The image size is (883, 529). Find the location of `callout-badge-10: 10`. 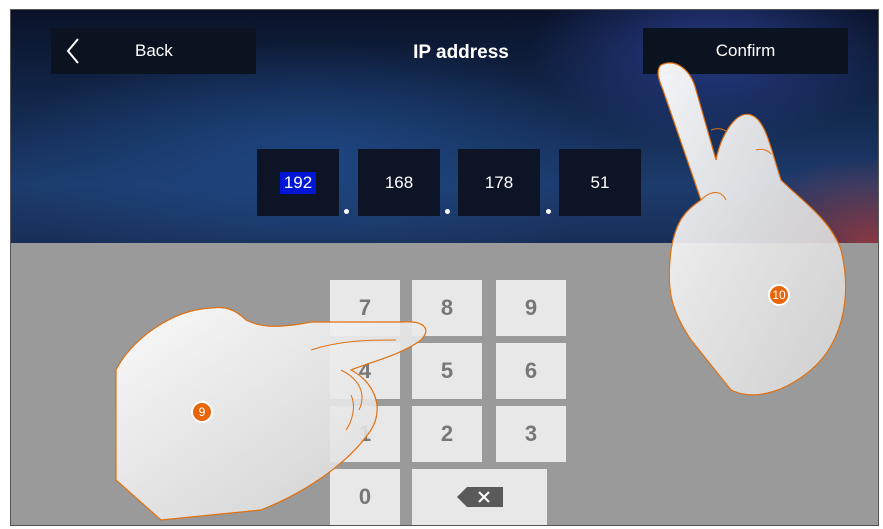

callout-badge-10: 10 is located at coordinates (779, 295).